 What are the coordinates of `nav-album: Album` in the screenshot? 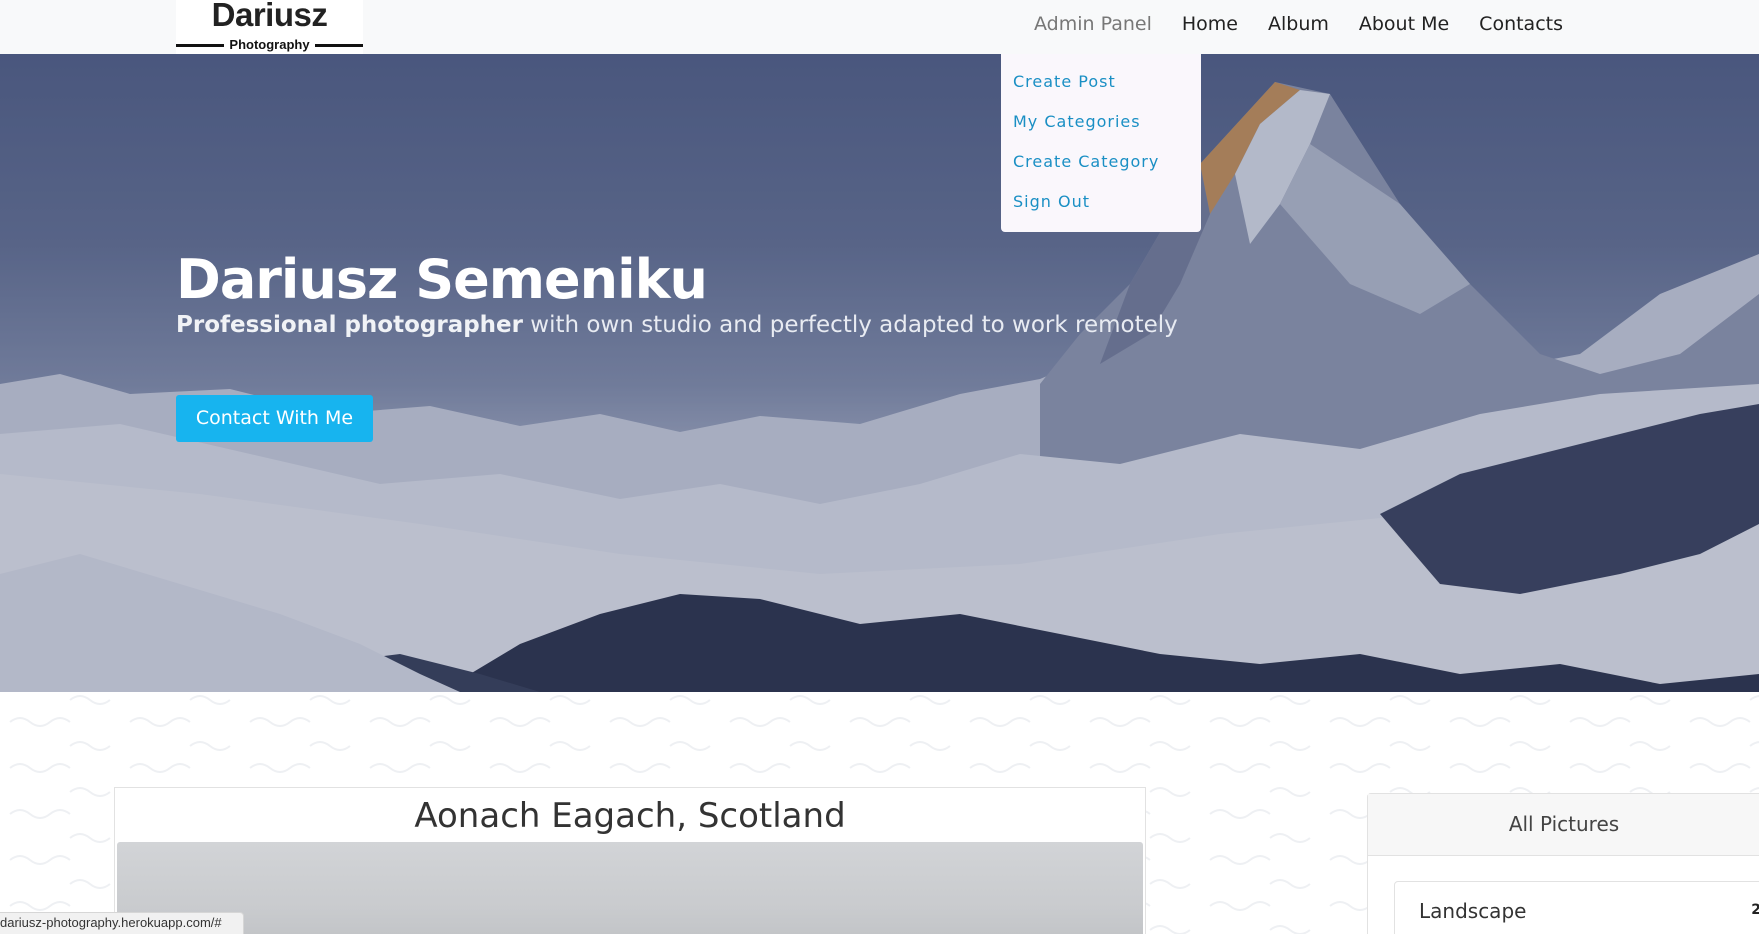 It's located at (1298, 24).